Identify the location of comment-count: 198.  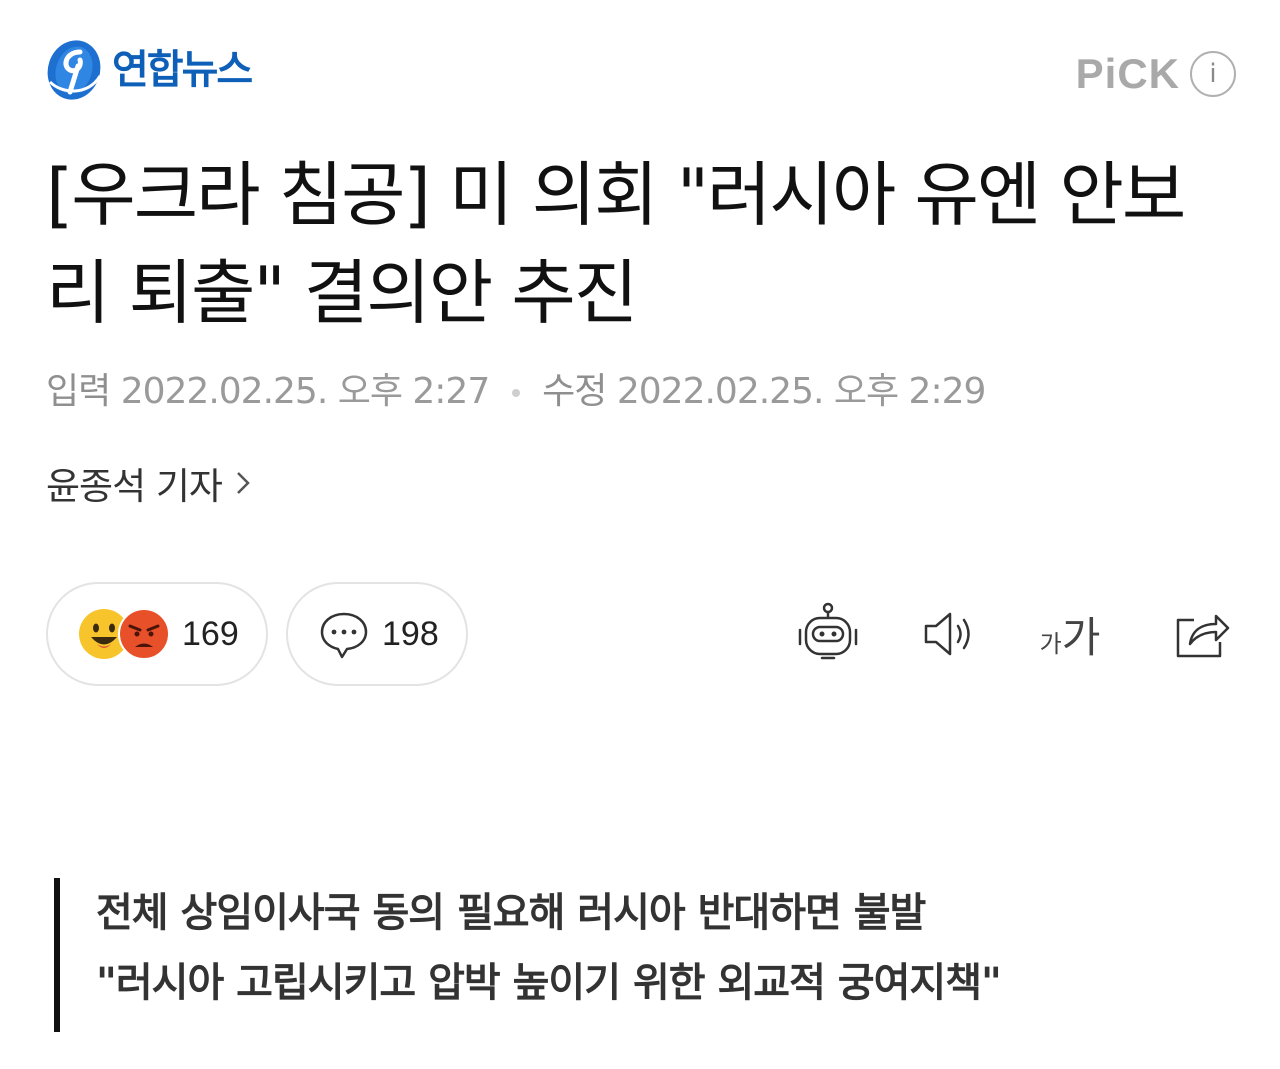
(410, 633).